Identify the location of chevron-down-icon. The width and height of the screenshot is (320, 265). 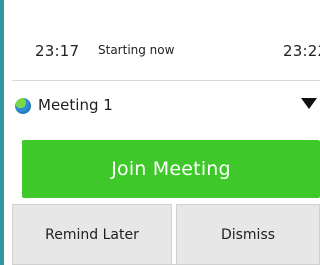
(309, 103).